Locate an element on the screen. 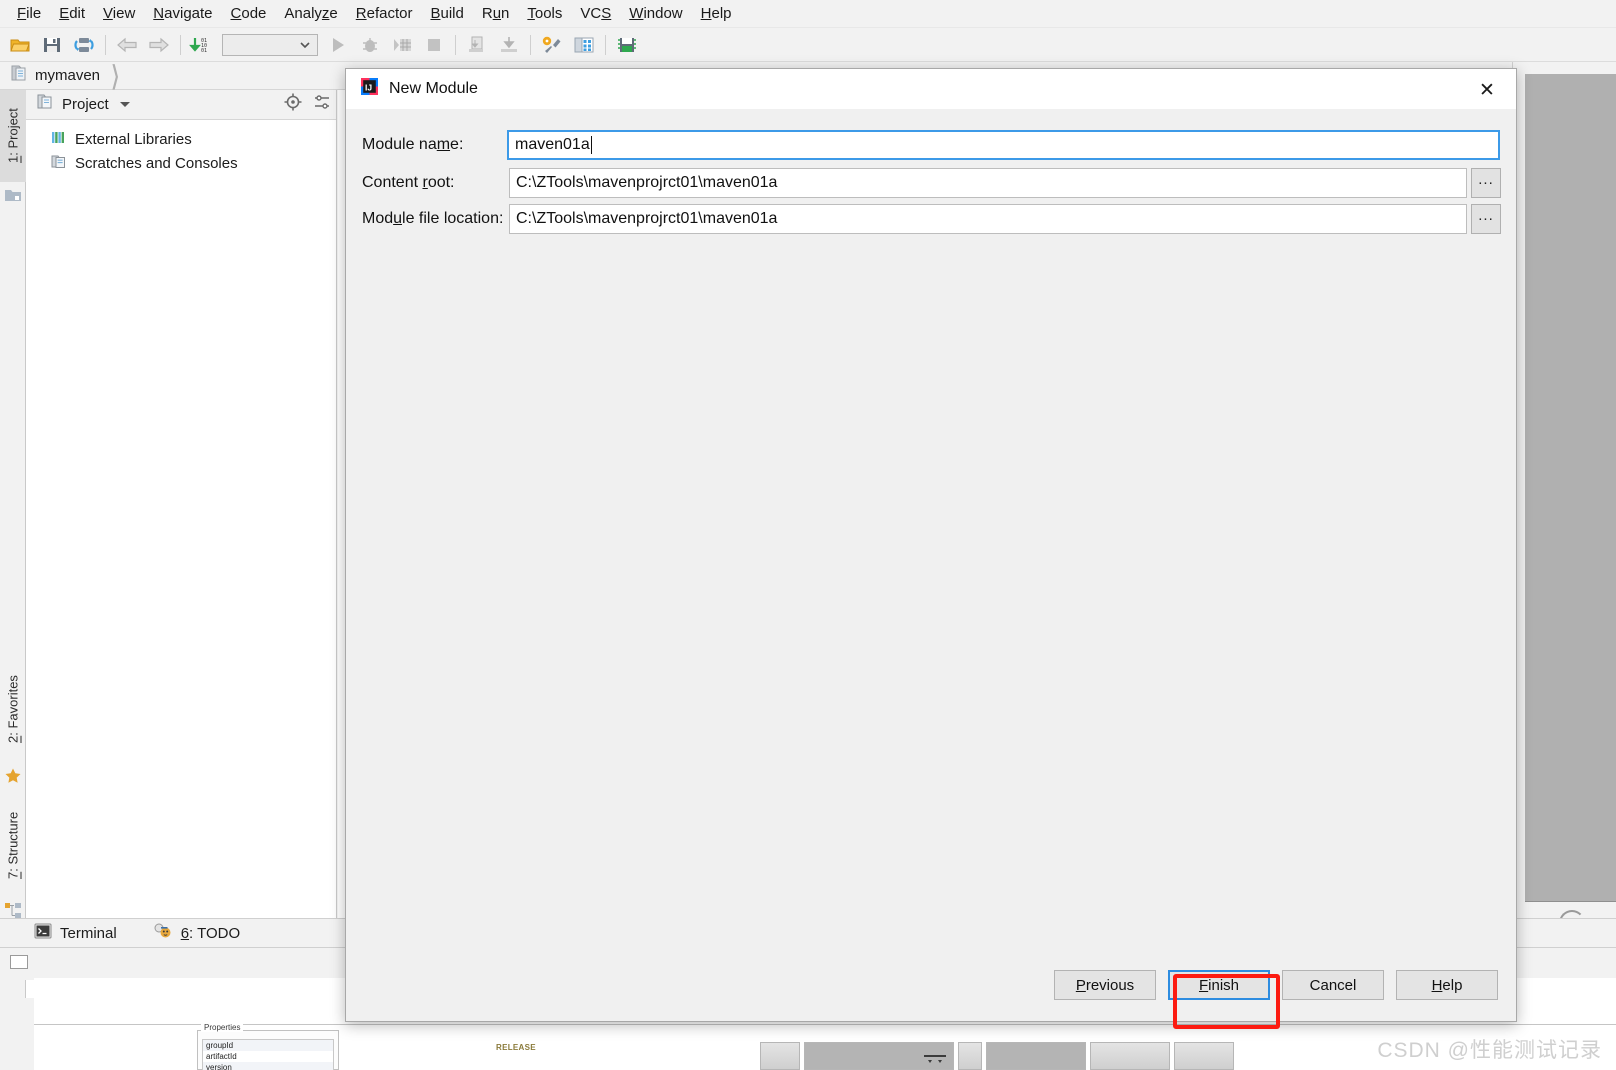  menu-item-vcs: VCS is located at coordinates (595, 13).